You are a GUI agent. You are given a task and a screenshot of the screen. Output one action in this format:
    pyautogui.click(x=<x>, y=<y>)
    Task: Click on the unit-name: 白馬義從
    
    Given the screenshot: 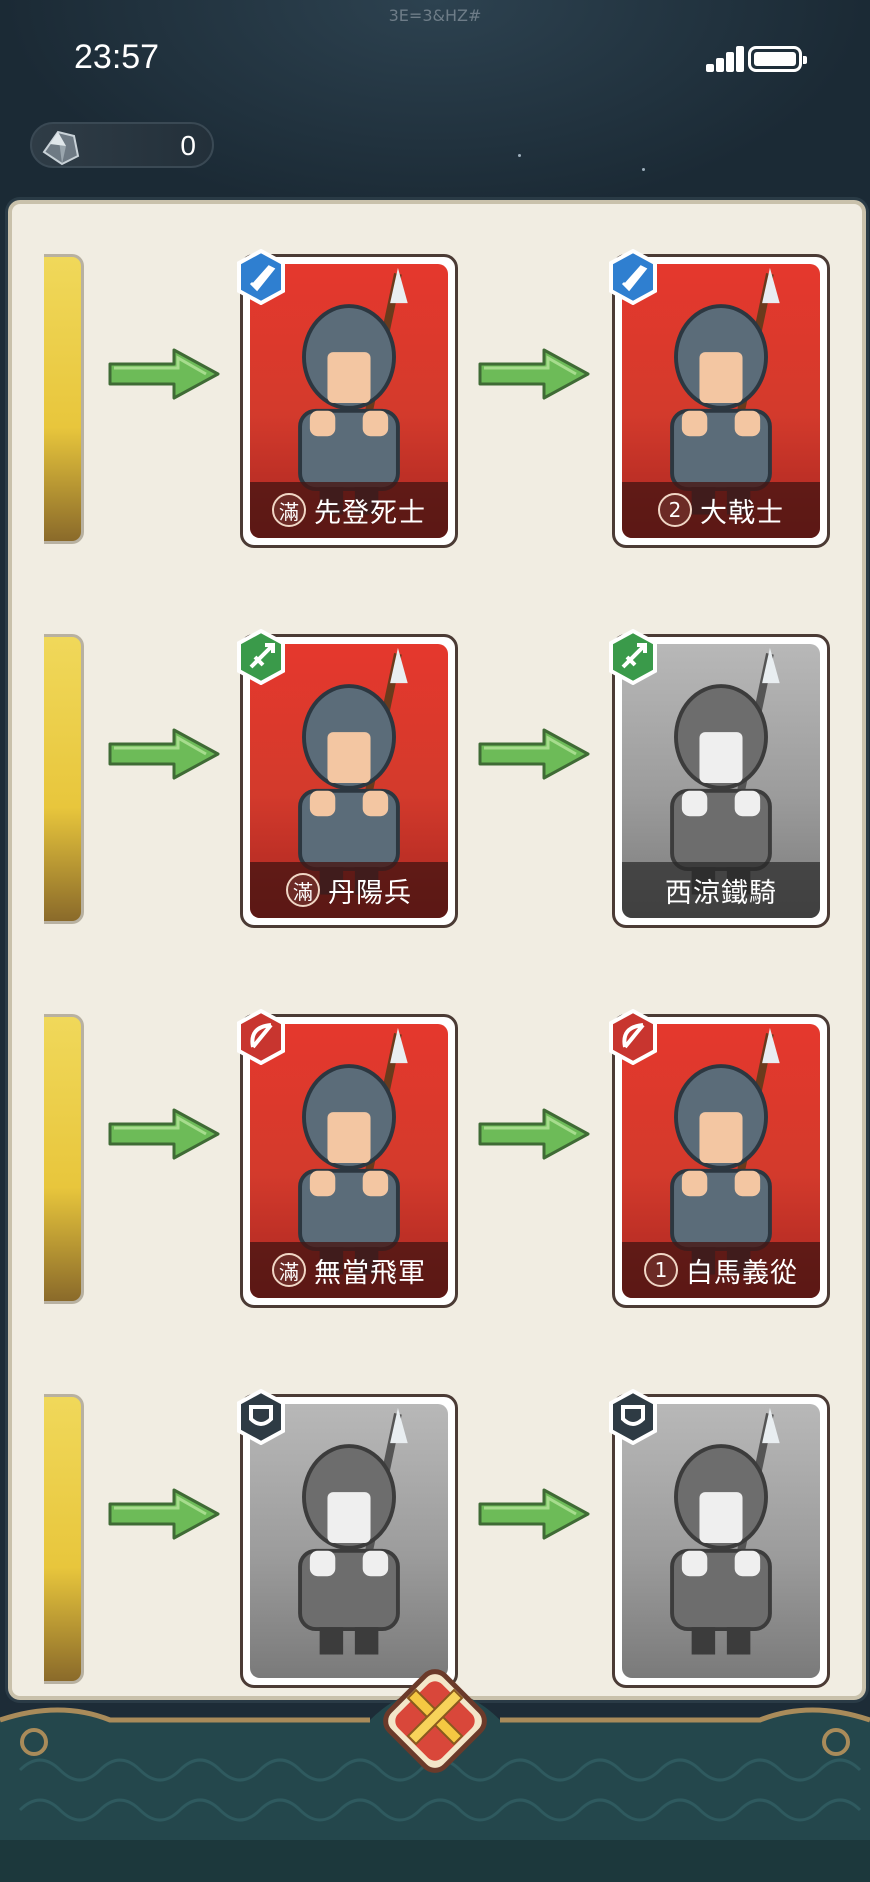 What is the action you would take?
    pyautogui.click(x=742, y=1273)
    